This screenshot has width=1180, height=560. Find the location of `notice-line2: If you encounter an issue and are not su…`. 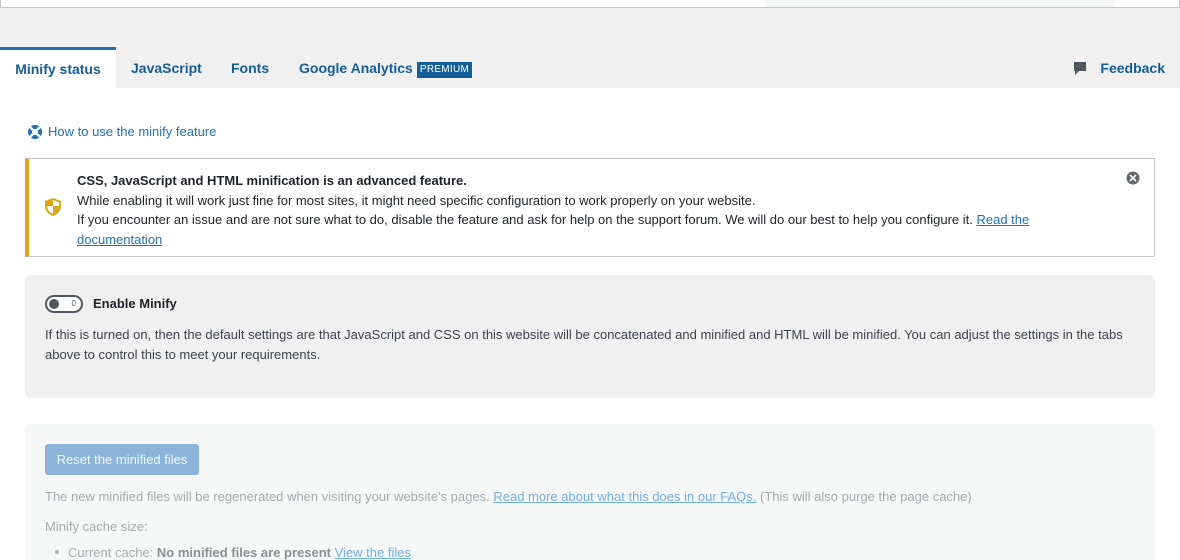

notice-line2: If you encounter an issue and are not su… is located at coordinates (572, 229).